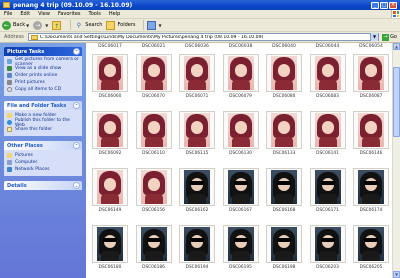 The width and height of the screenshot is (400, 278). What do you see at coordinates (110, 248) in the screenshot?
I see `file-thumbnail: DSC06180` at bounding box center [110, 248].